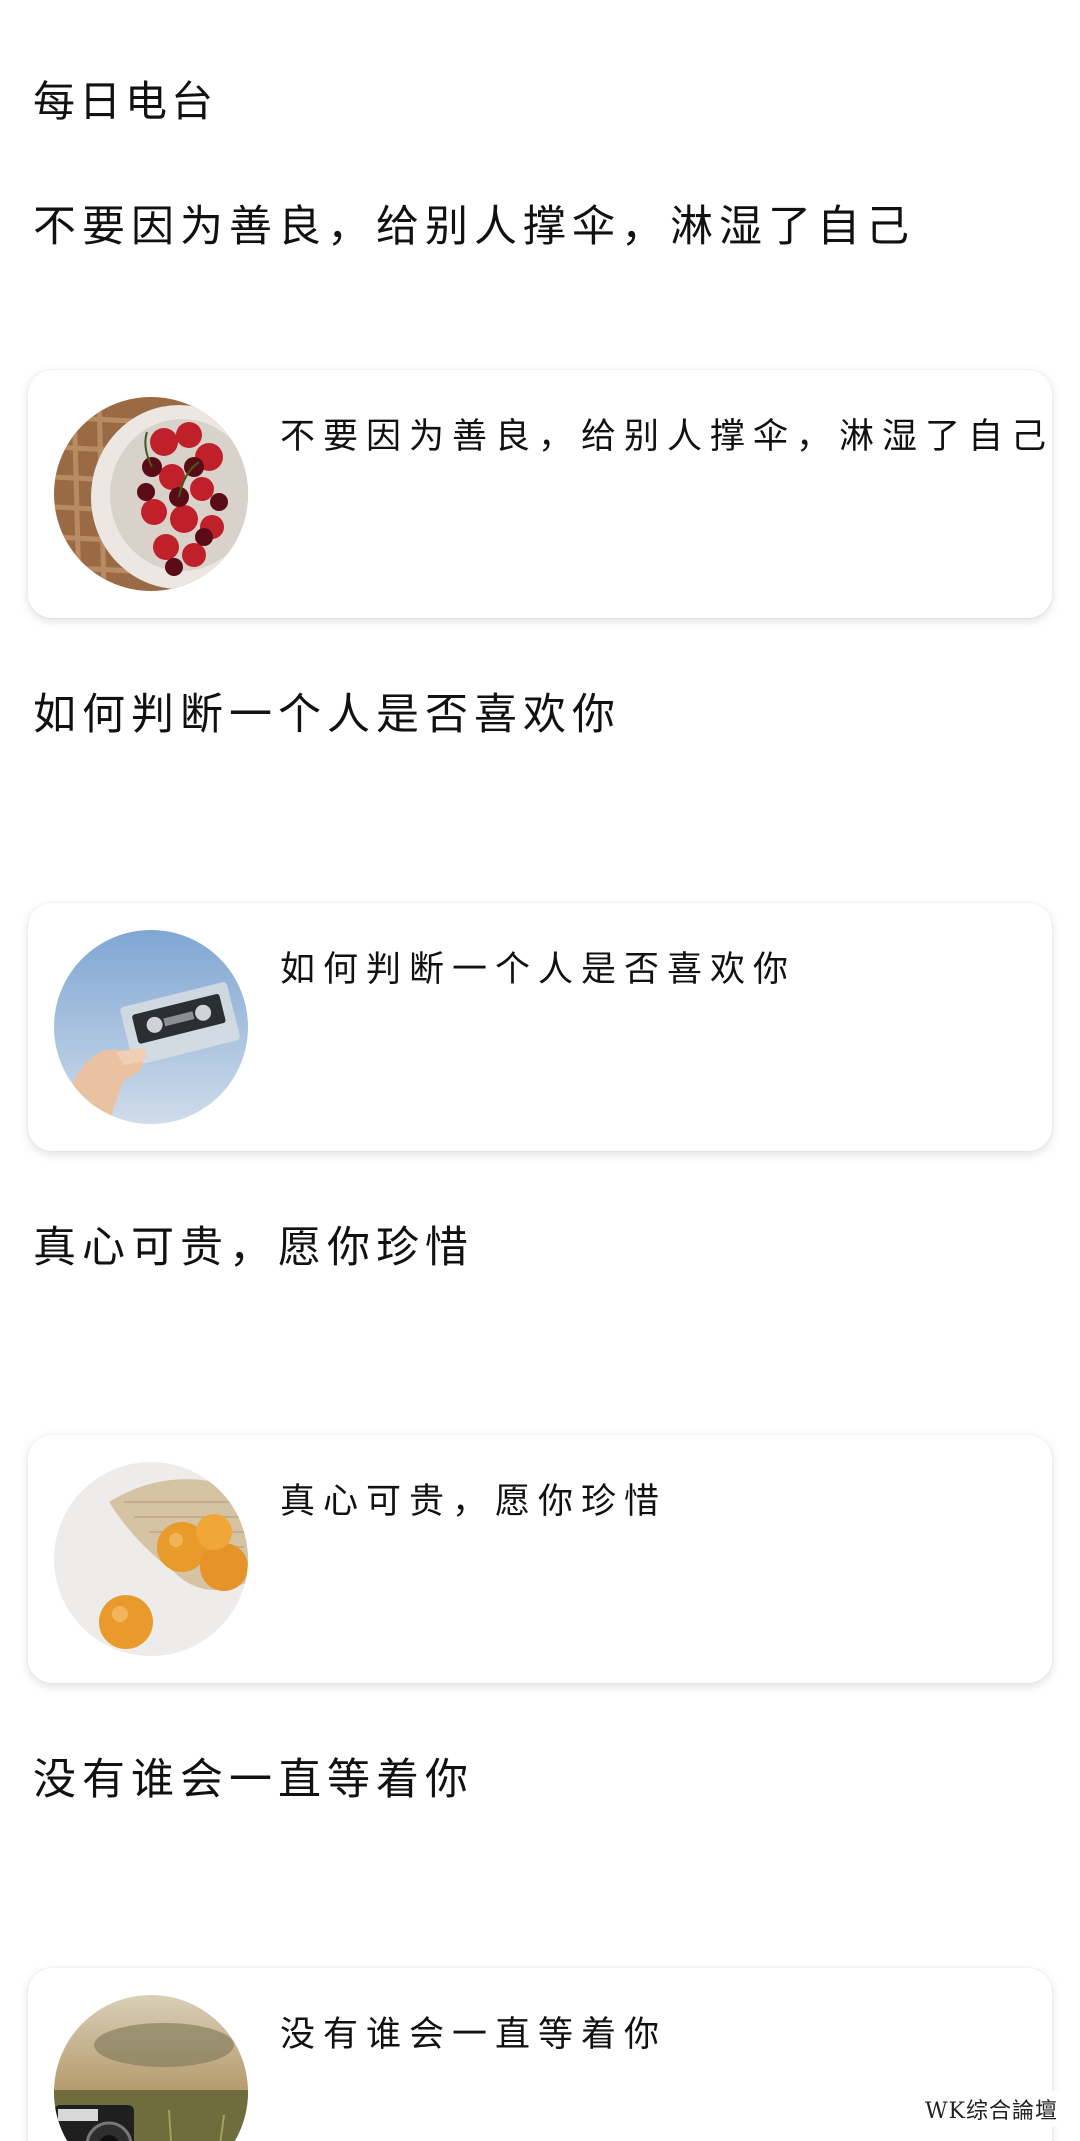  I want to click on section-title: 不要因为善良，给别人撑伞，淋湿了自己, so click(474, 227).